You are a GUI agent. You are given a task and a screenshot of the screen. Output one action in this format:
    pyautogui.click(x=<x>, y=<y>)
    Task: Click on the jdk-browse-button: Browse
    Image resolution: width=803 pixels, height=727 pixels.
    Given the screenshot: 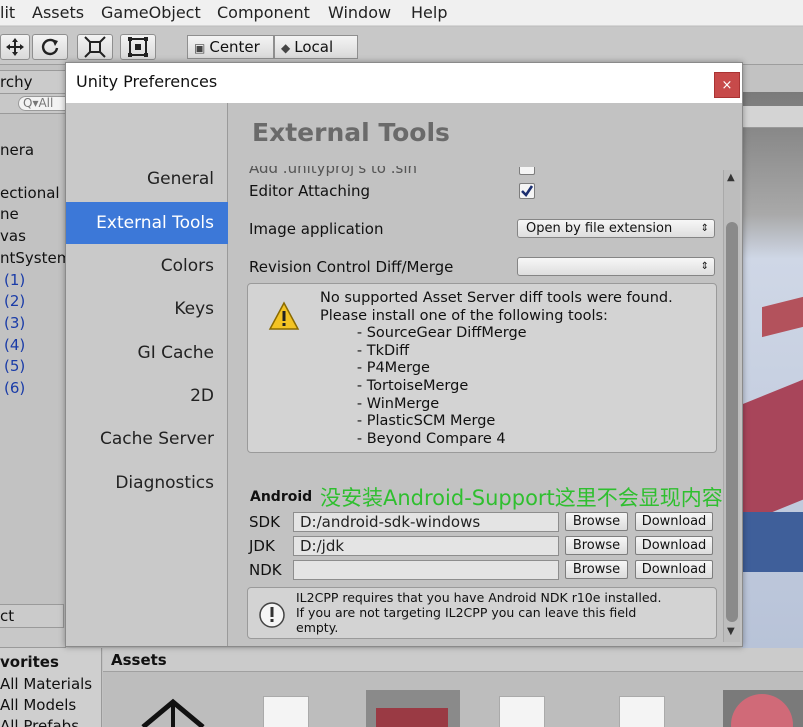 What is the action you would take?
    pyautogui.click(x=596, y=545)
    